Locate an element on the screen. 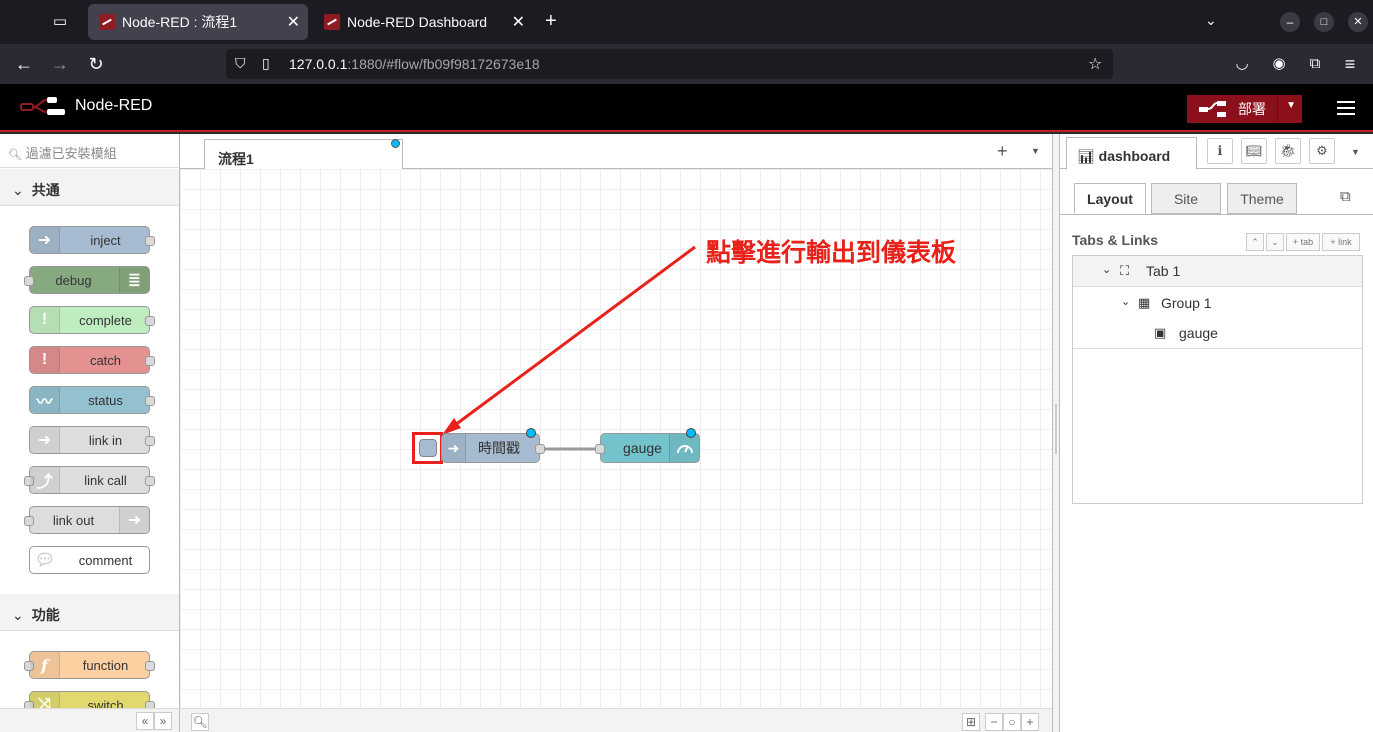  maximize-icon: □ is located at coordinates (1324, 22).